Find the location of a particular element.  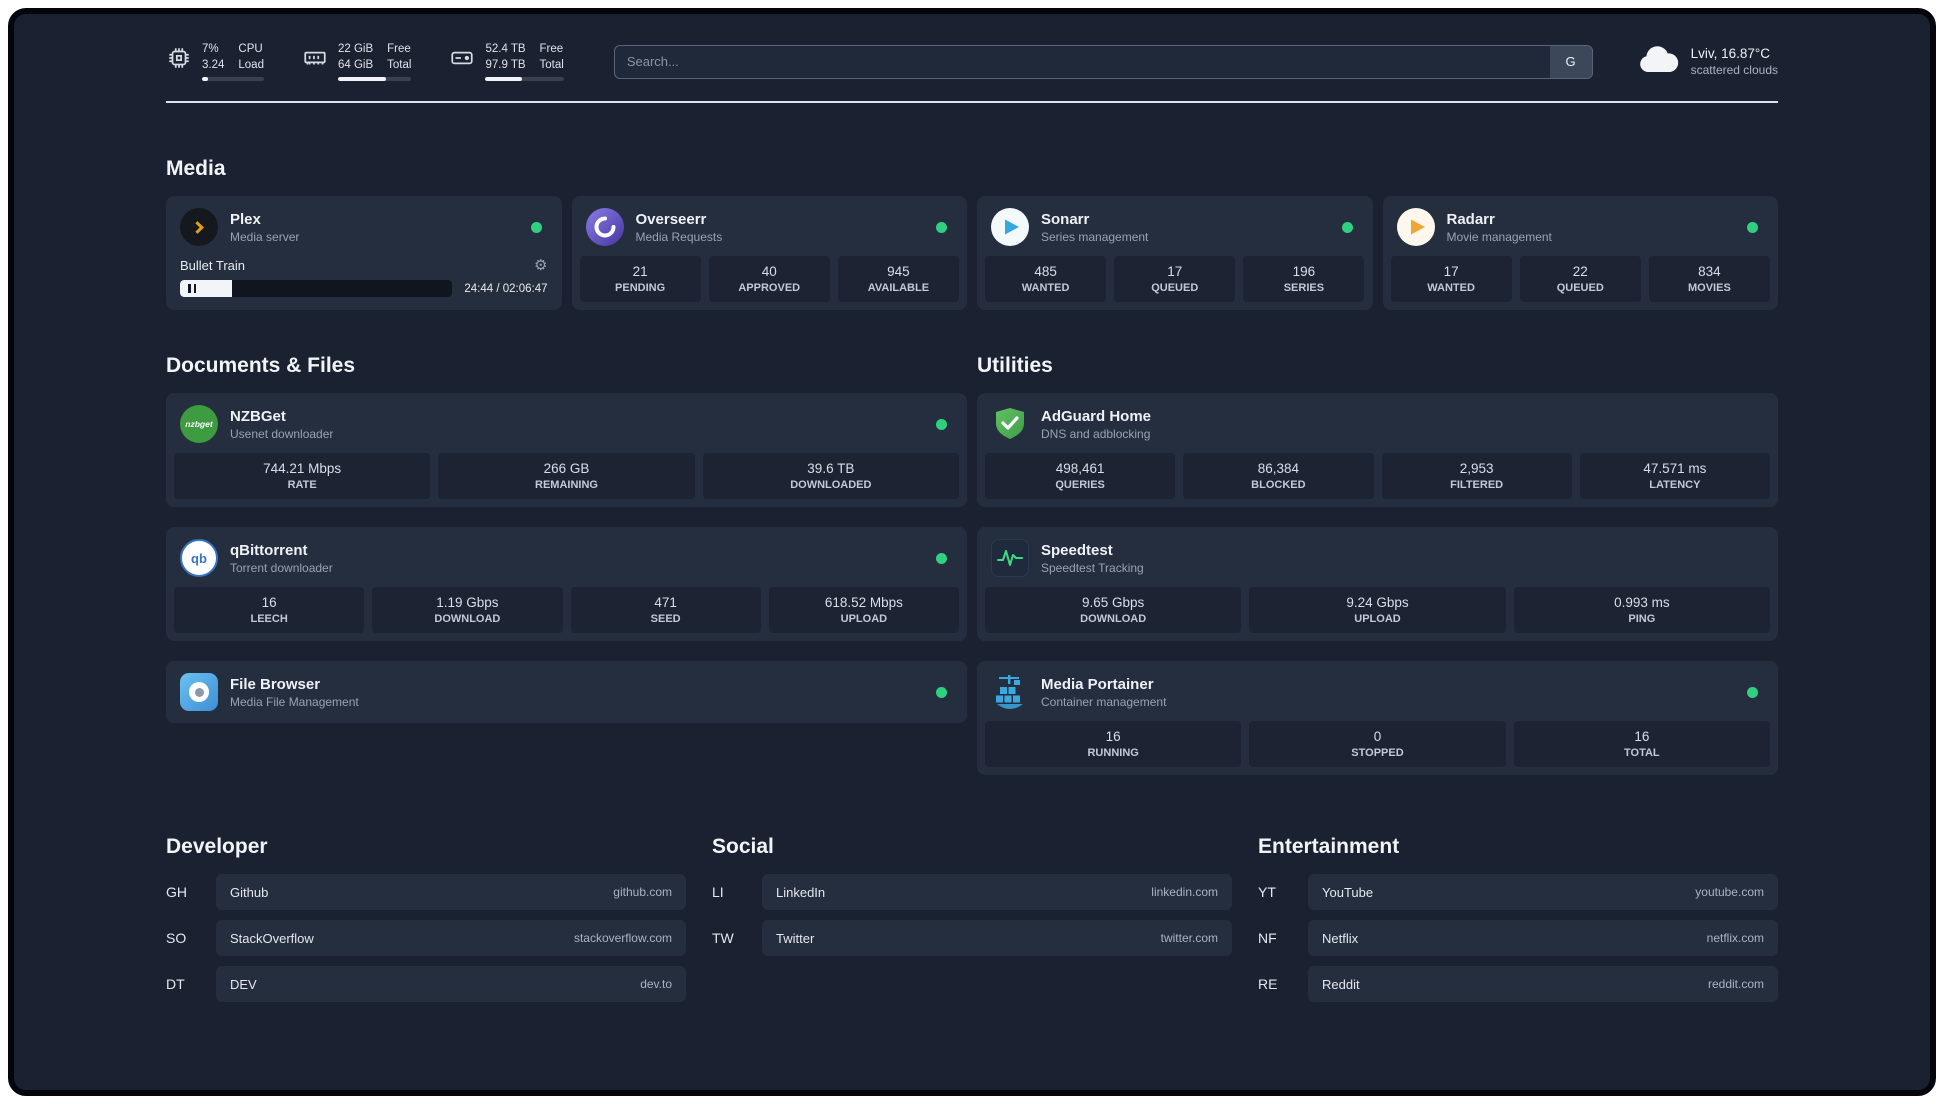

cpu-values: 7% 3.24 CPU Load is located at coordinates (233, 61).